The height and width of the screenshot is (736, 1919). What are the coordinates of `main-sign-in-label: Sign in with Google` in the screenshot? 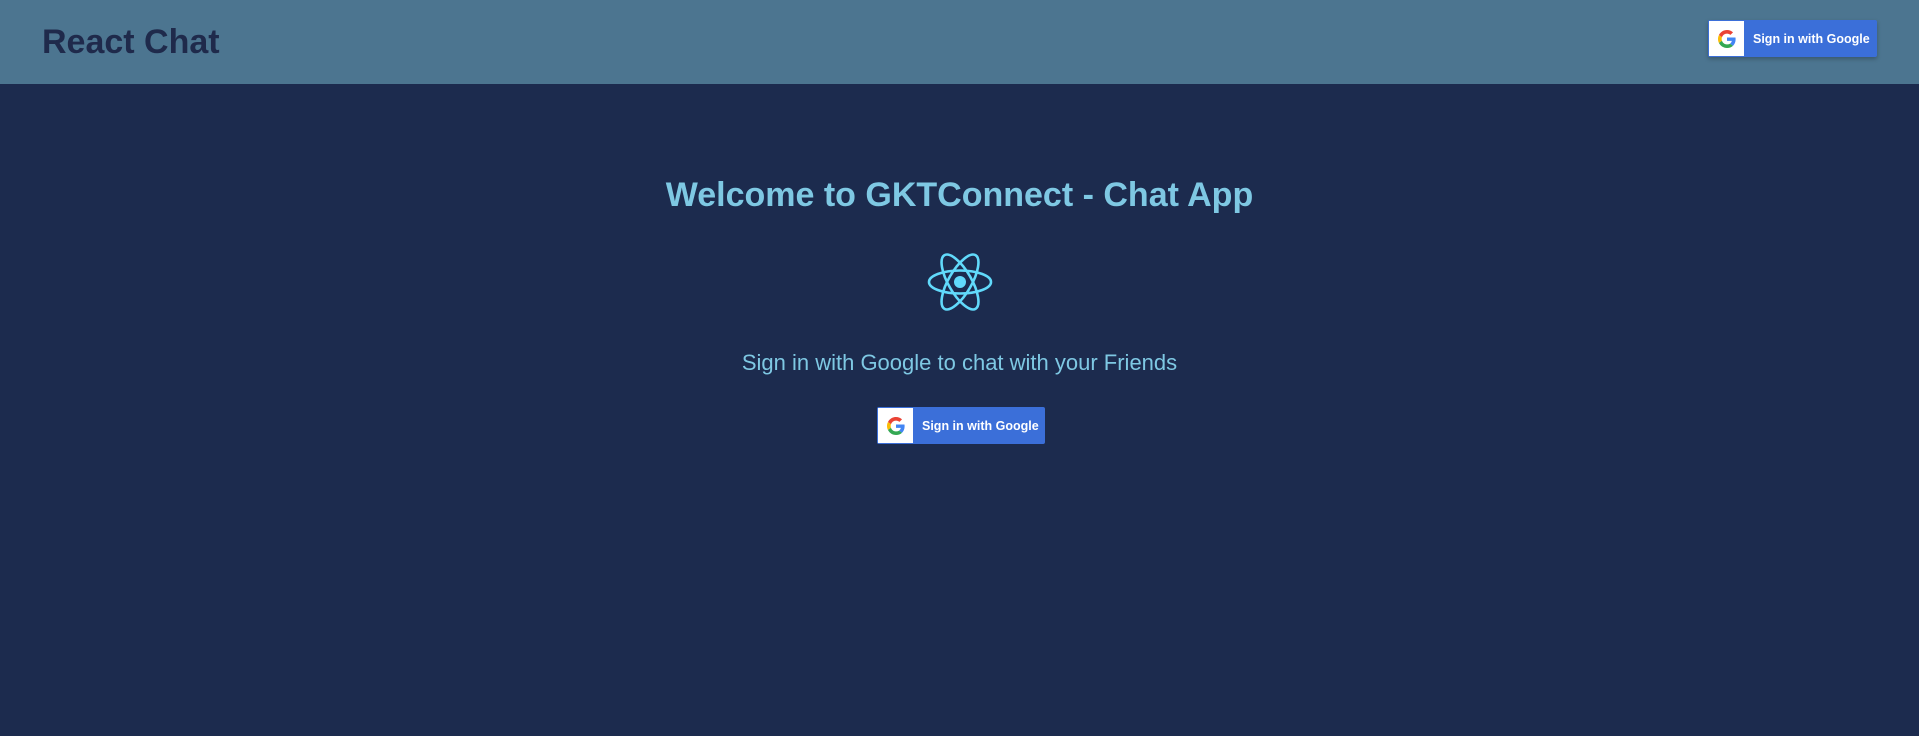 It's located at (980, 425).